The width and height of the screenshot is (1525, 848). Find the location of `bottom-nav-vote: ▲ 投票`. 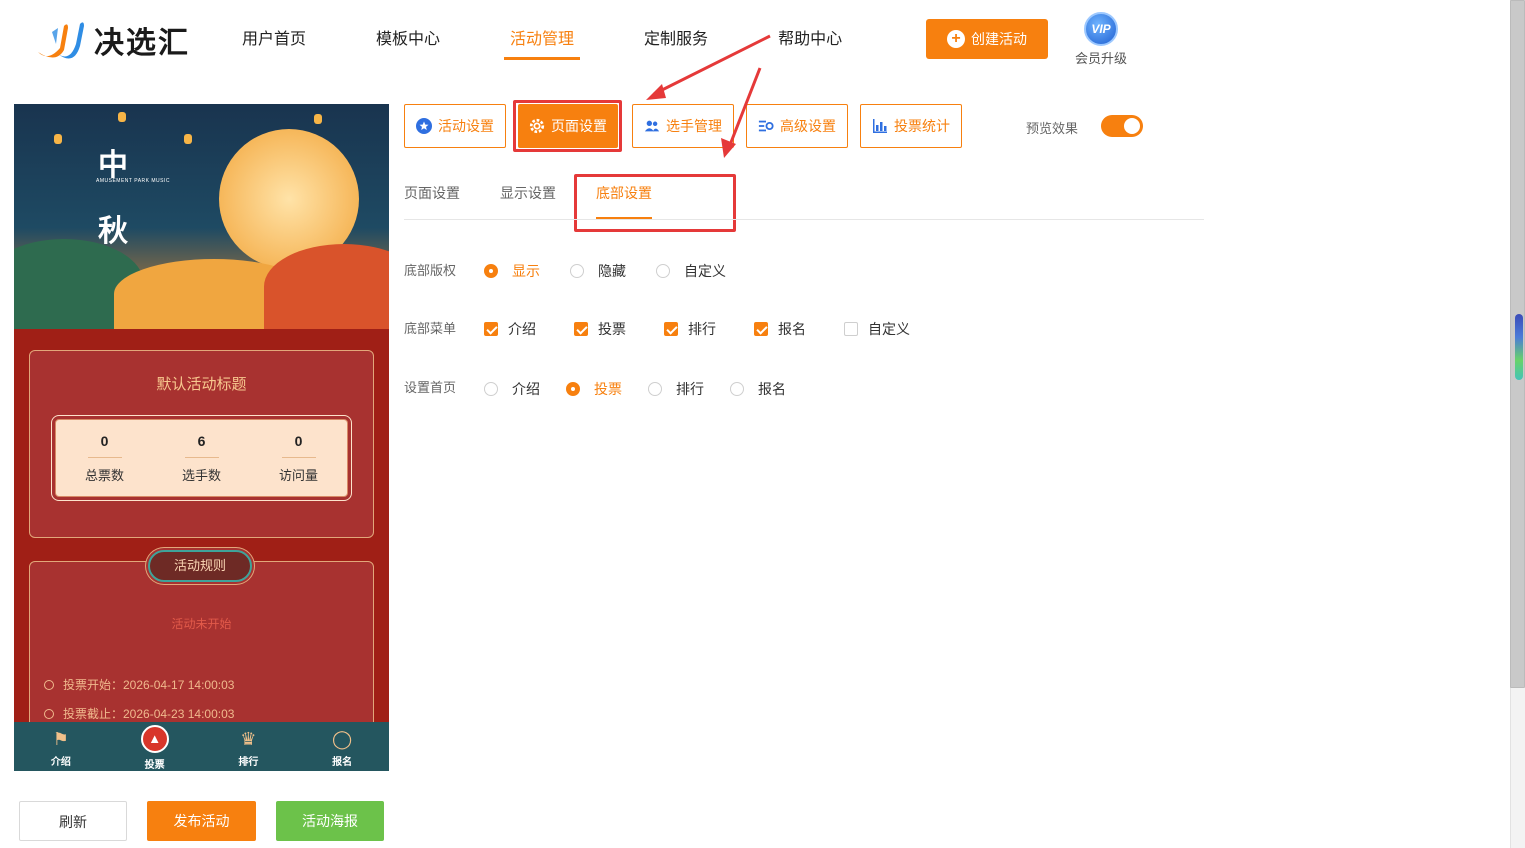

bottom-nav-vote: ▲ 投票 is located at coordinates (155, 746).